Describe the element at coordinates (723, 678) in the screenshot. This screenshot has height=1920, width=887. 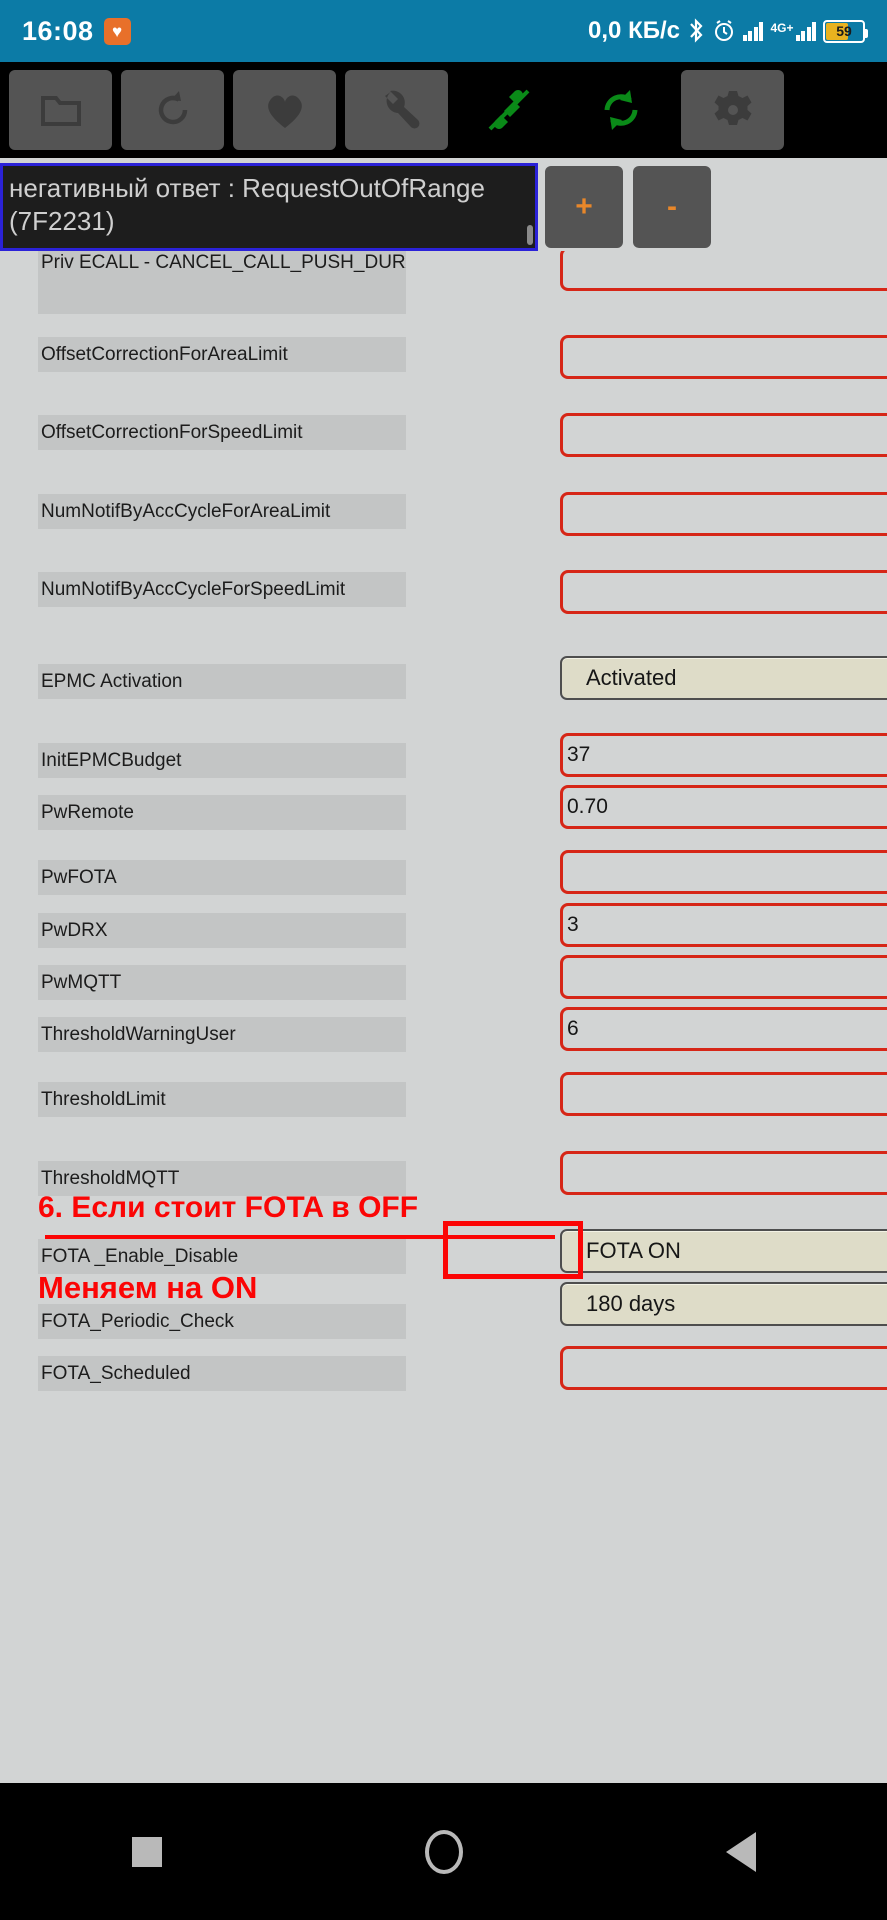
I see `parameter-dropdown: Activated` at that location.